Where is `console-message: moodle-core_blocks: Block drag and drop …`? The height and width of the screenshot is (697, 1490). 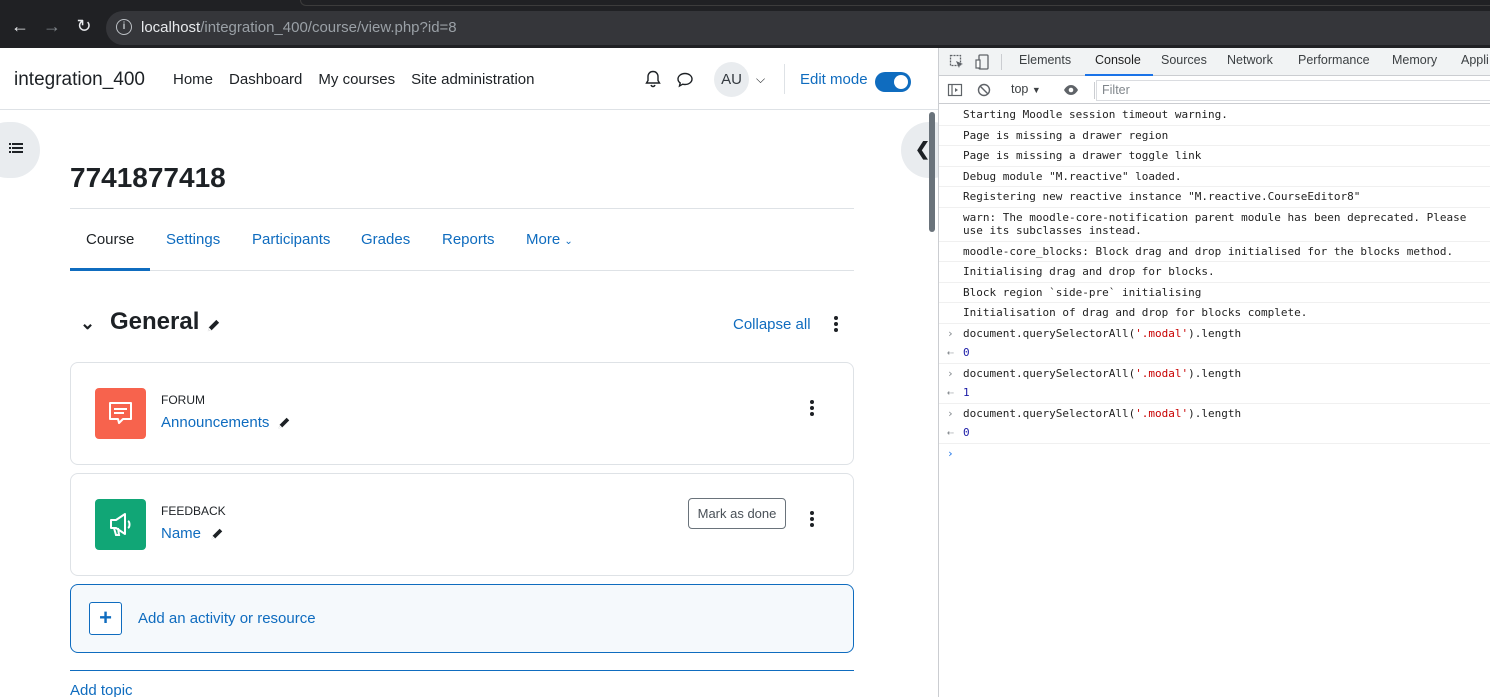
console-message: moodle-core_blocks: Block drag and drop … is located at coordinates (1214, 252).